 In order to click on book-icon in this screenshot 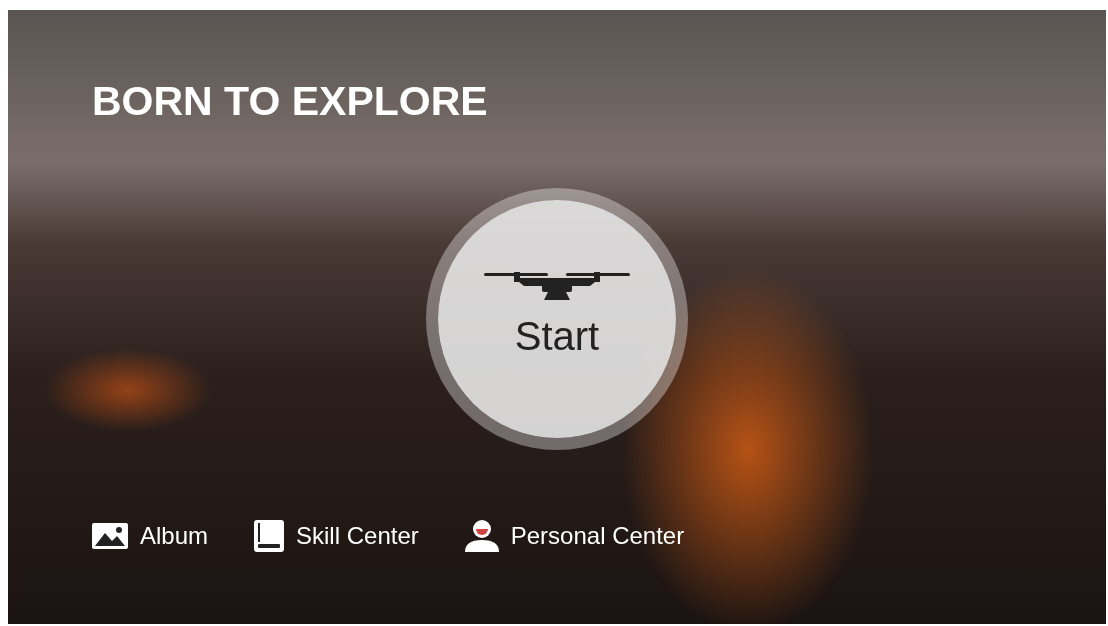, I will do `click(269, 536)`.